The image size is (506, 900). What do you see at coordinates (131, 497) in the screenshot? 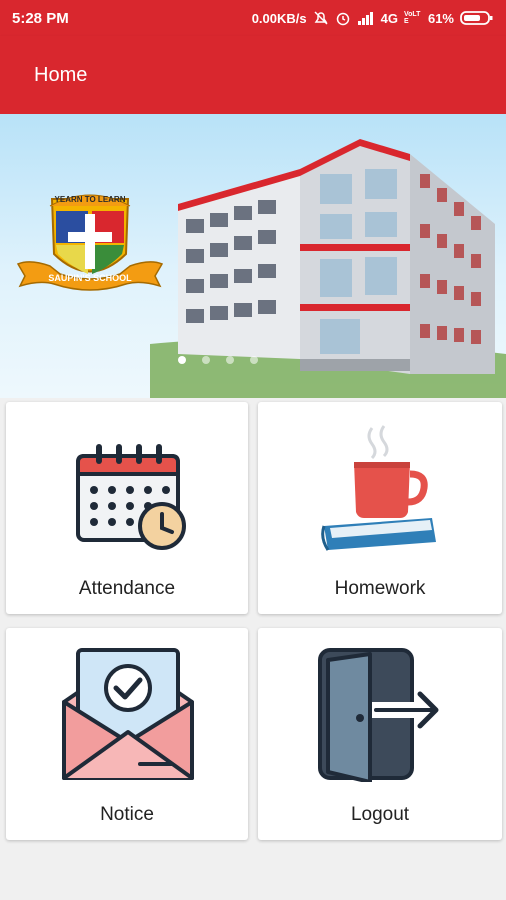
I see `calendar-clock-icon` at bounding box center [131, 497].